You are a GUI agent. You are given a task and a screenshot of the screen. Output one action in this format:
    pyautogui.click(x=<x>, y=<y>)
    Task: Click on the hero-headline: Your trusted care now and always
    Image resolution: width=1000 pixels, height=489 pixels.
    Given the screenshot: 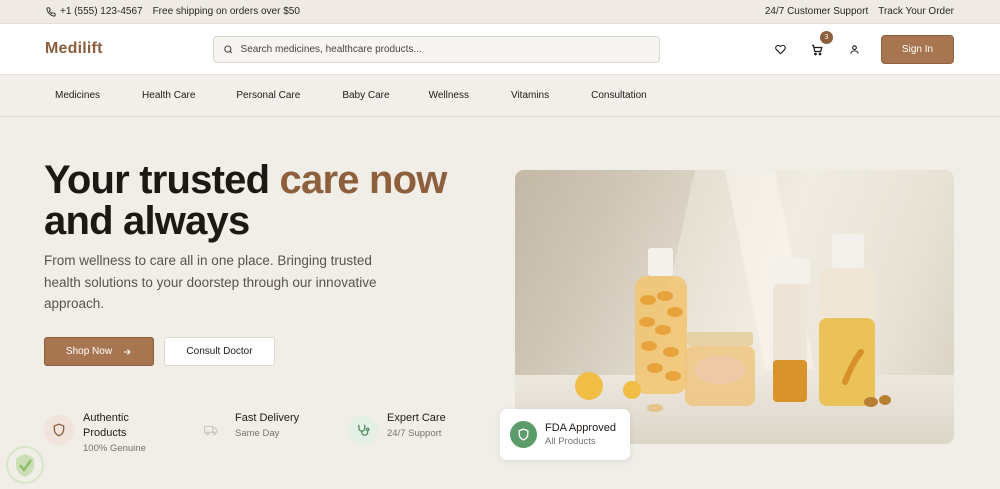 What is the action you would take?
    pyautogui.click(x=274, y=201)
    